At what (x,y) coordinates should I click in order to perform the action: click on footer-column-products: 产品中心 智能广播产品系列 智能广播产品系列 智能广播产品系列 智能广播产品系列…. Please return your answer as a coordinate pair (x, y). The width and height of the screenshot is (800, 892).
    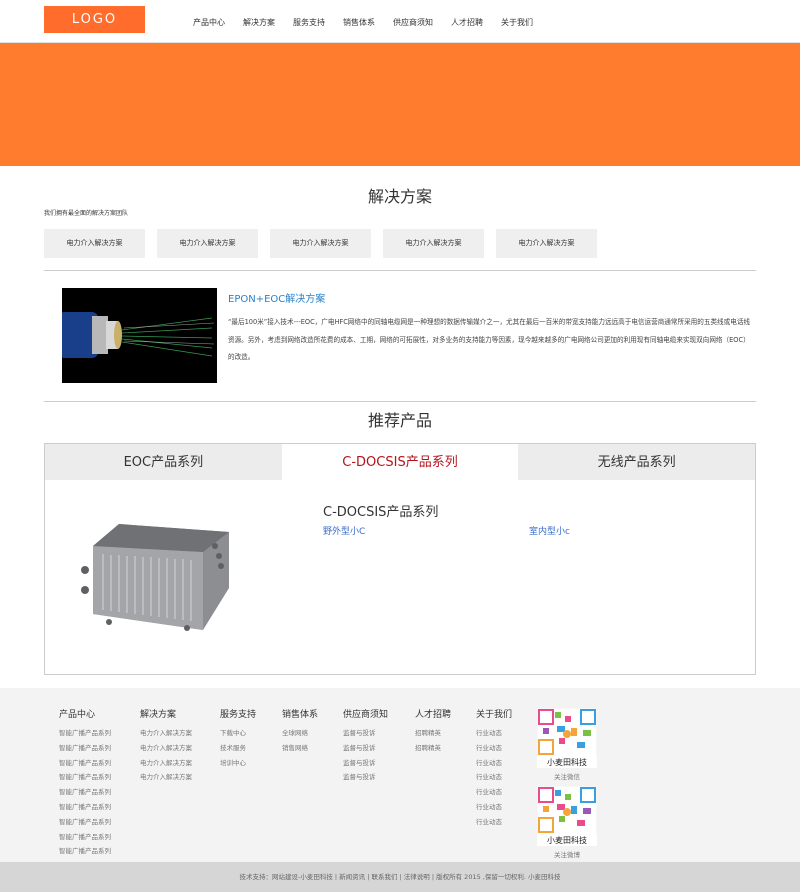
    Looking at the image, I should click on (85, 783).